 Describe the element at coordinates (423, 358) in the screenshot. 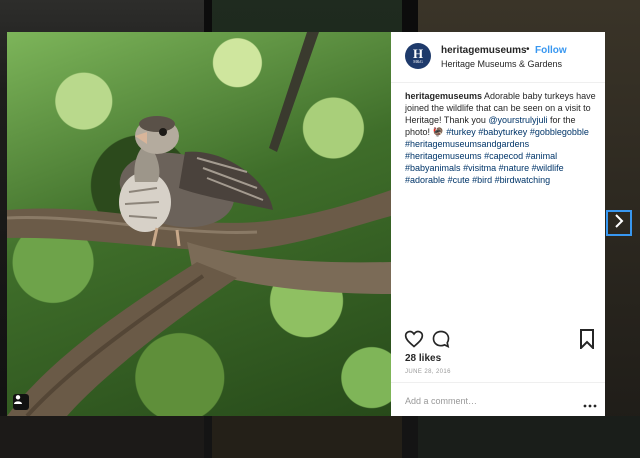

I see `like-count: 28 likes` at that location.